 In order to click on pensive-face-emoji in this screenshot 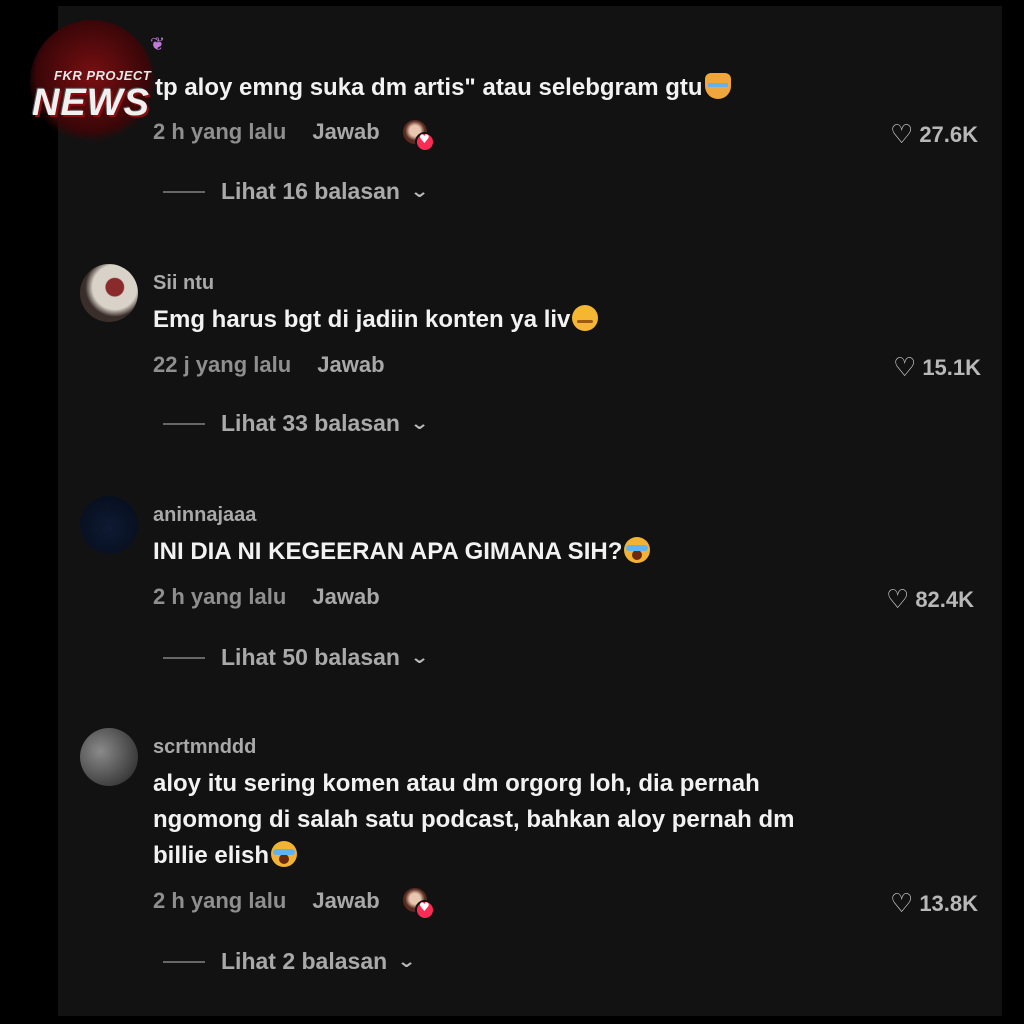, I will do `click(585, 318)`.